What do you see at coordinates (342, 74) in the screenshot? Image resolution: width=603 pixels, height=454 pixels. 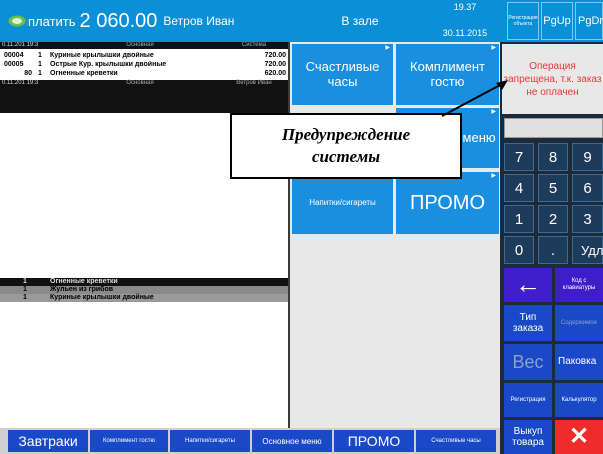 I see `tile-happy-hours: ▶ Счастливые часы` at bounding box center [342, 74].